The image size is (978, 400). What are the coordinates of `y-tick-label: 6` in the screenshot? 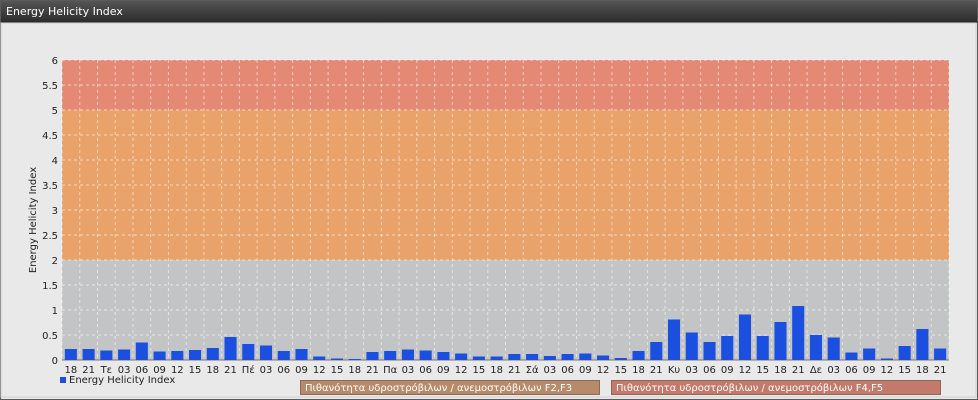 It's located at (55, 61).